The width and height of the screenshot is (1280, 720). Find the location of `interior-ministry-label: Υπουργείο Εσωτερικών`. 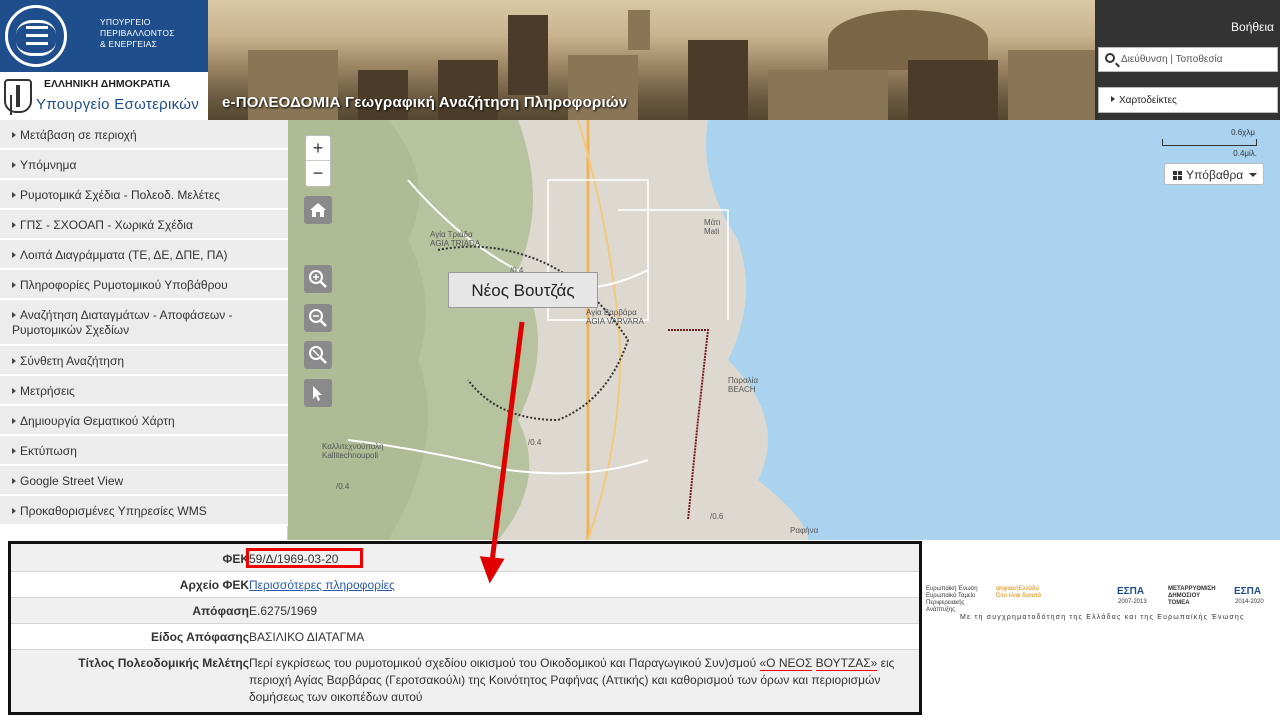

interior-ministry-label: Υπουργείο Εσωτερικών is located at coordinates (118, 104).